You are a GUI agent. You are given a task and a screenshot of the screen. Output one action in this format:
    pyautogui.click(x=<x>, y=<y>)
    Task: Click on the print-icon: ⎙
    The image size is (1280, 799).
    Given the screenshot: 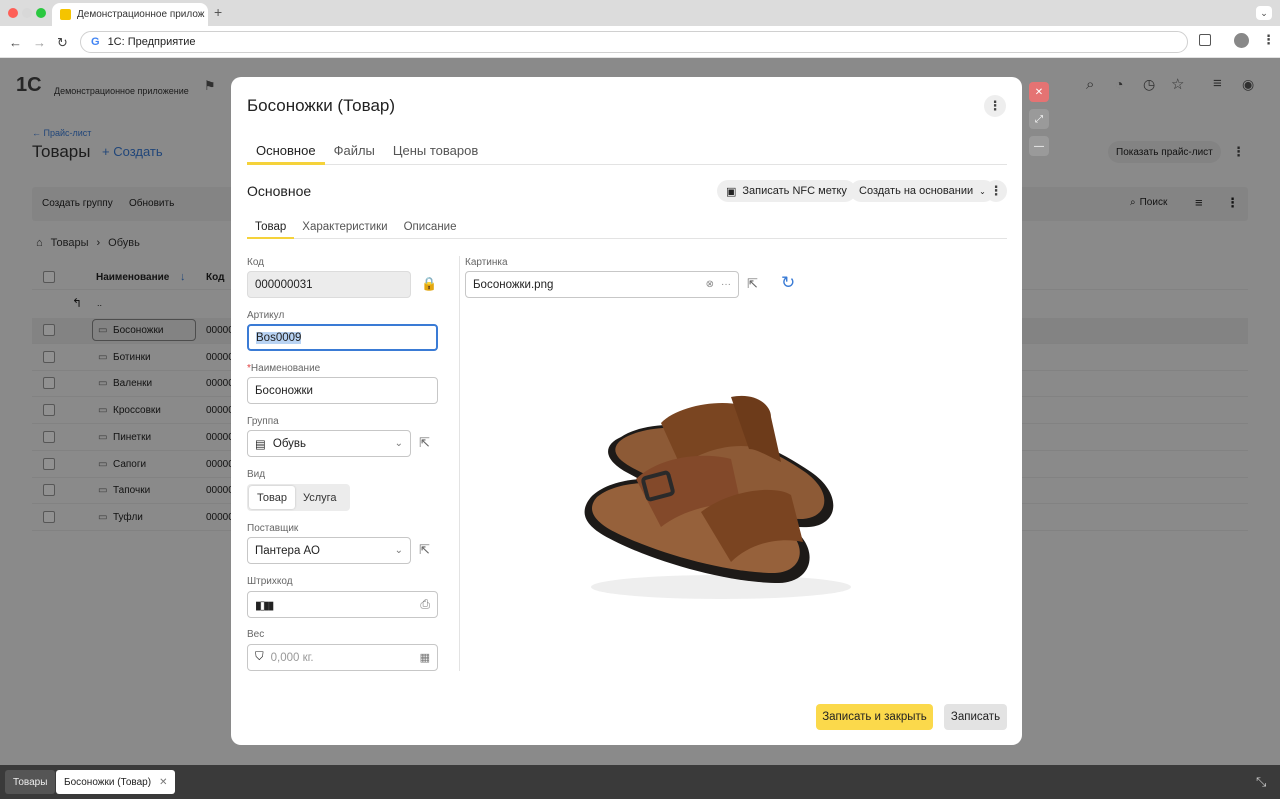 What is the action you would take?
    pyautogui.click(x=425, y=604)
    